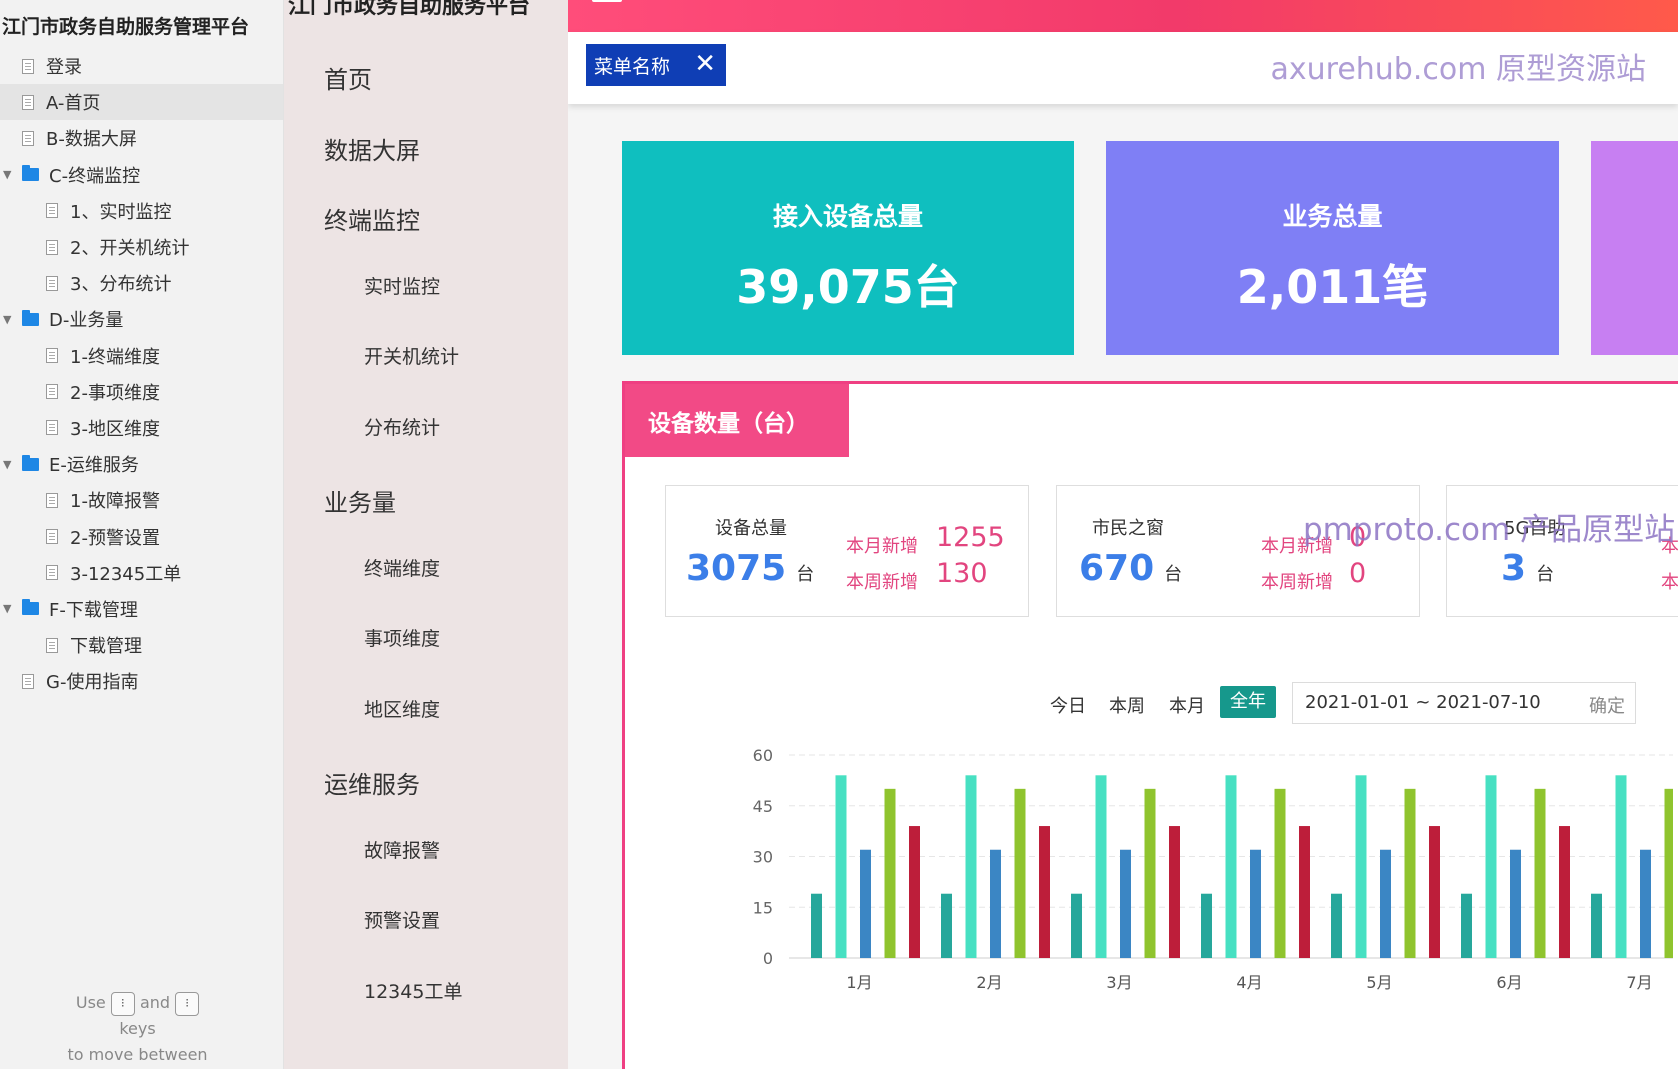  I want to click on x-tick-label: 6月, so click(1509, 982).